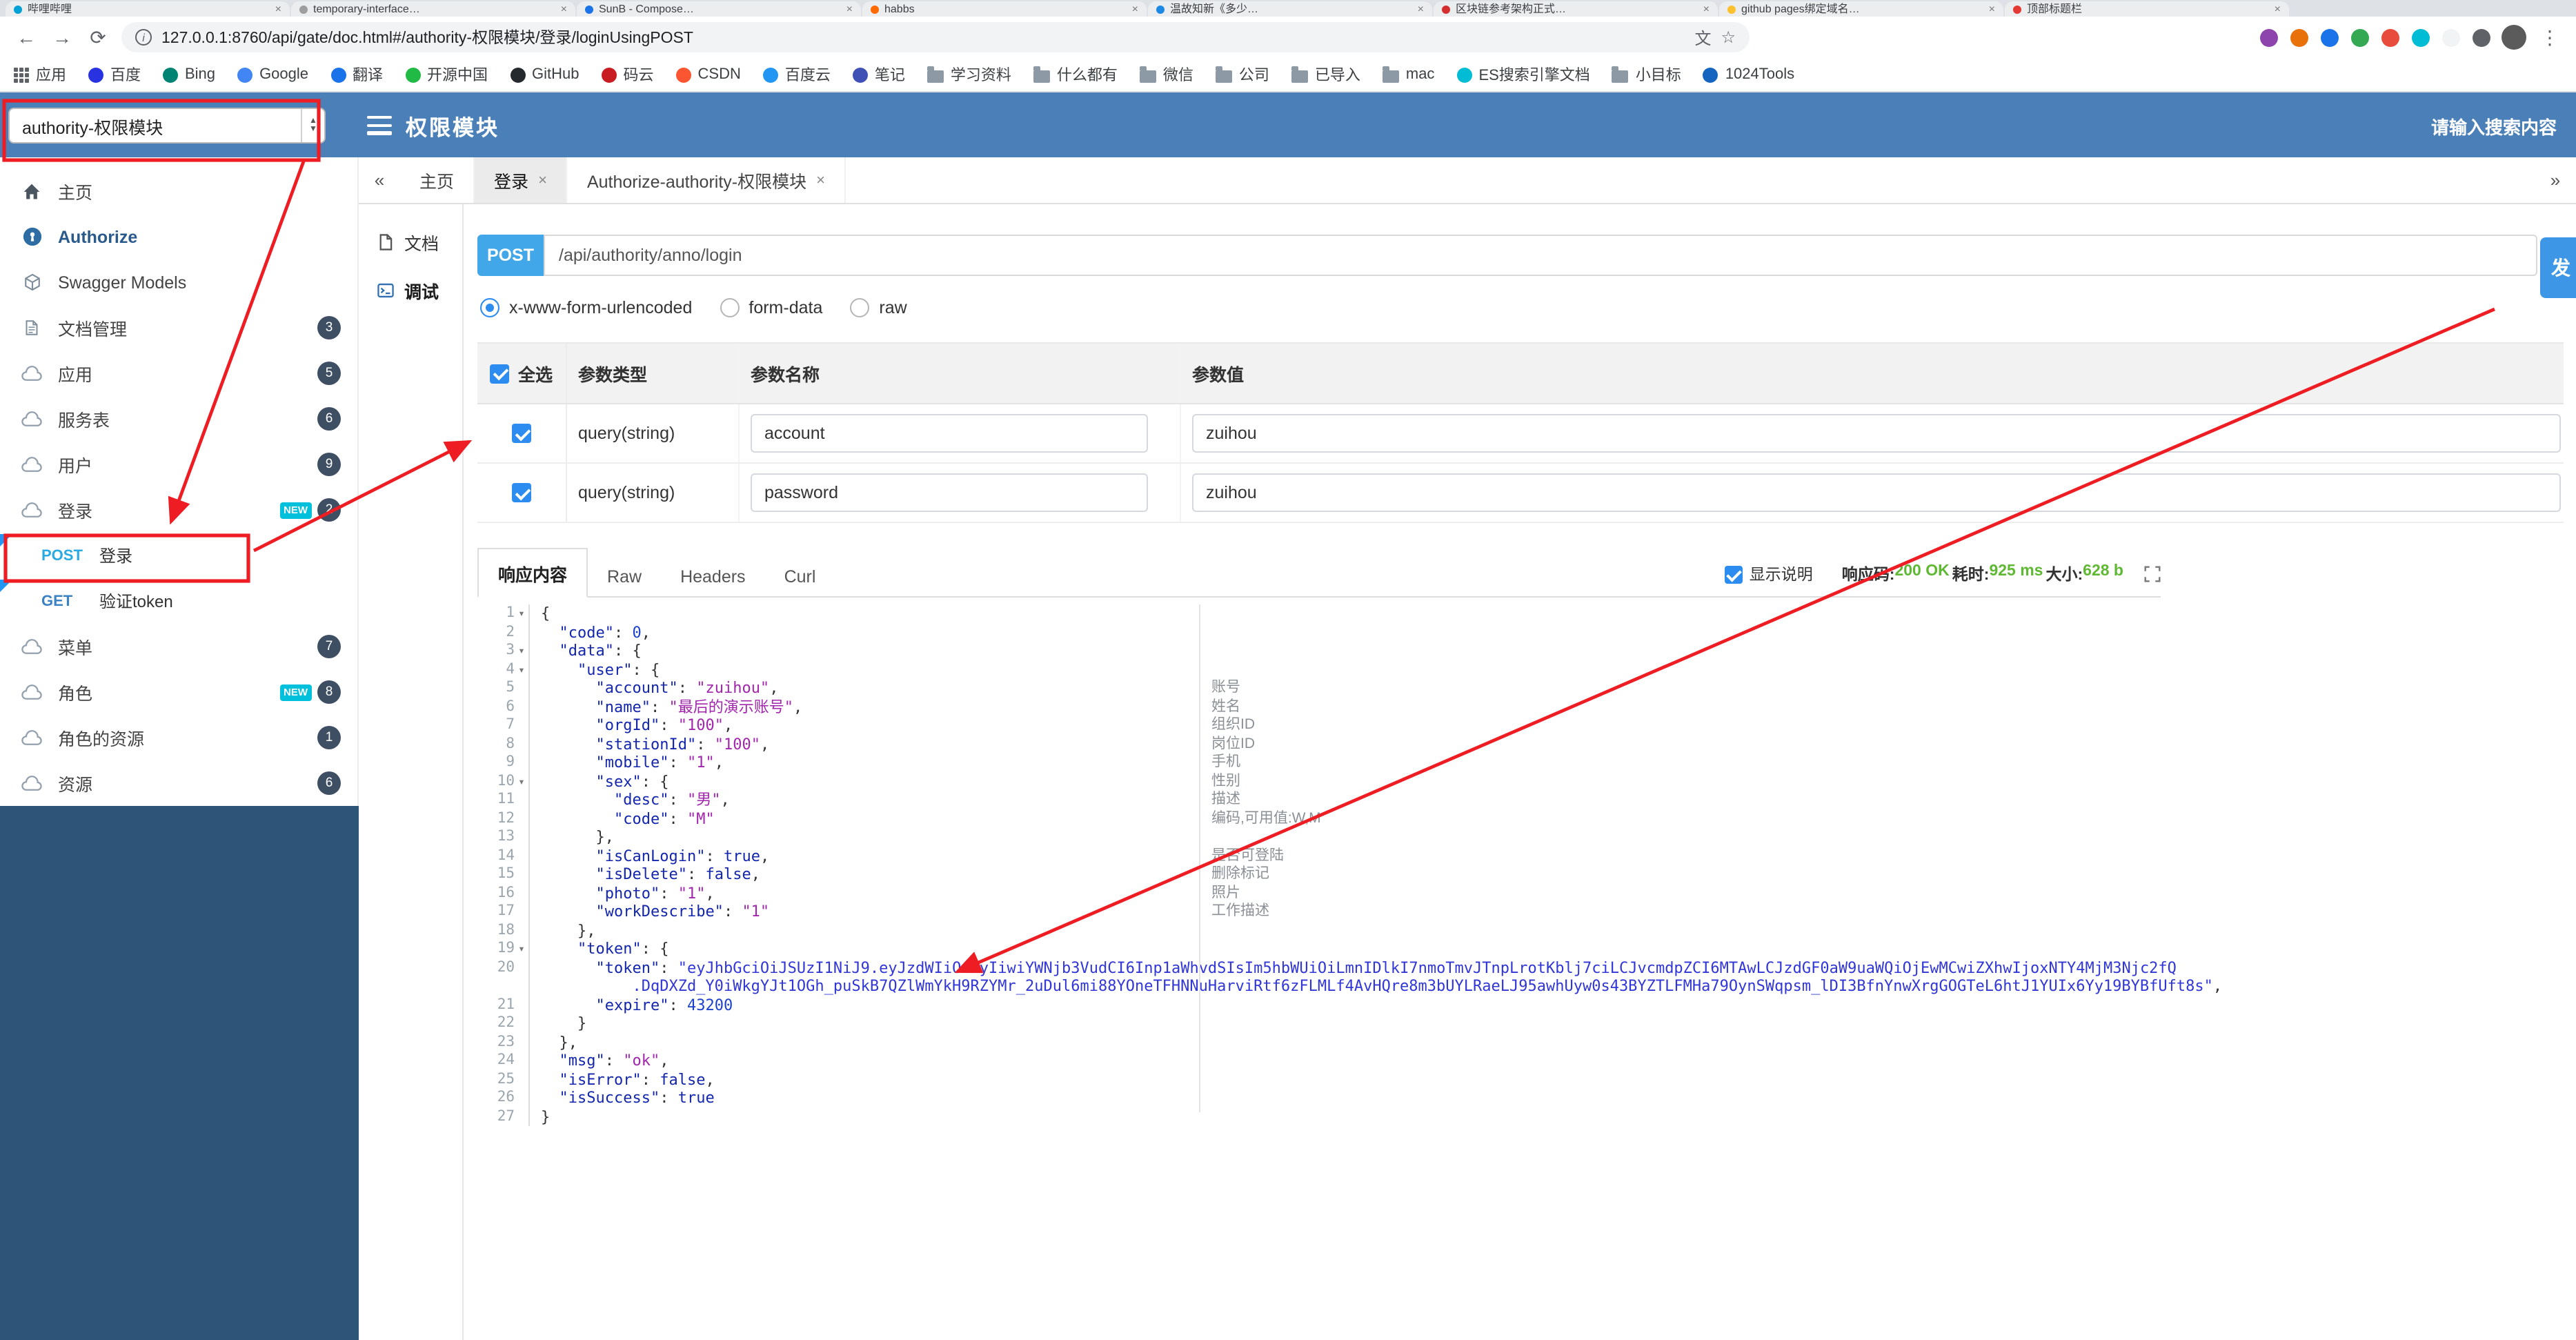  I want to click on response-tab: 响应内容, so click(532, 573).